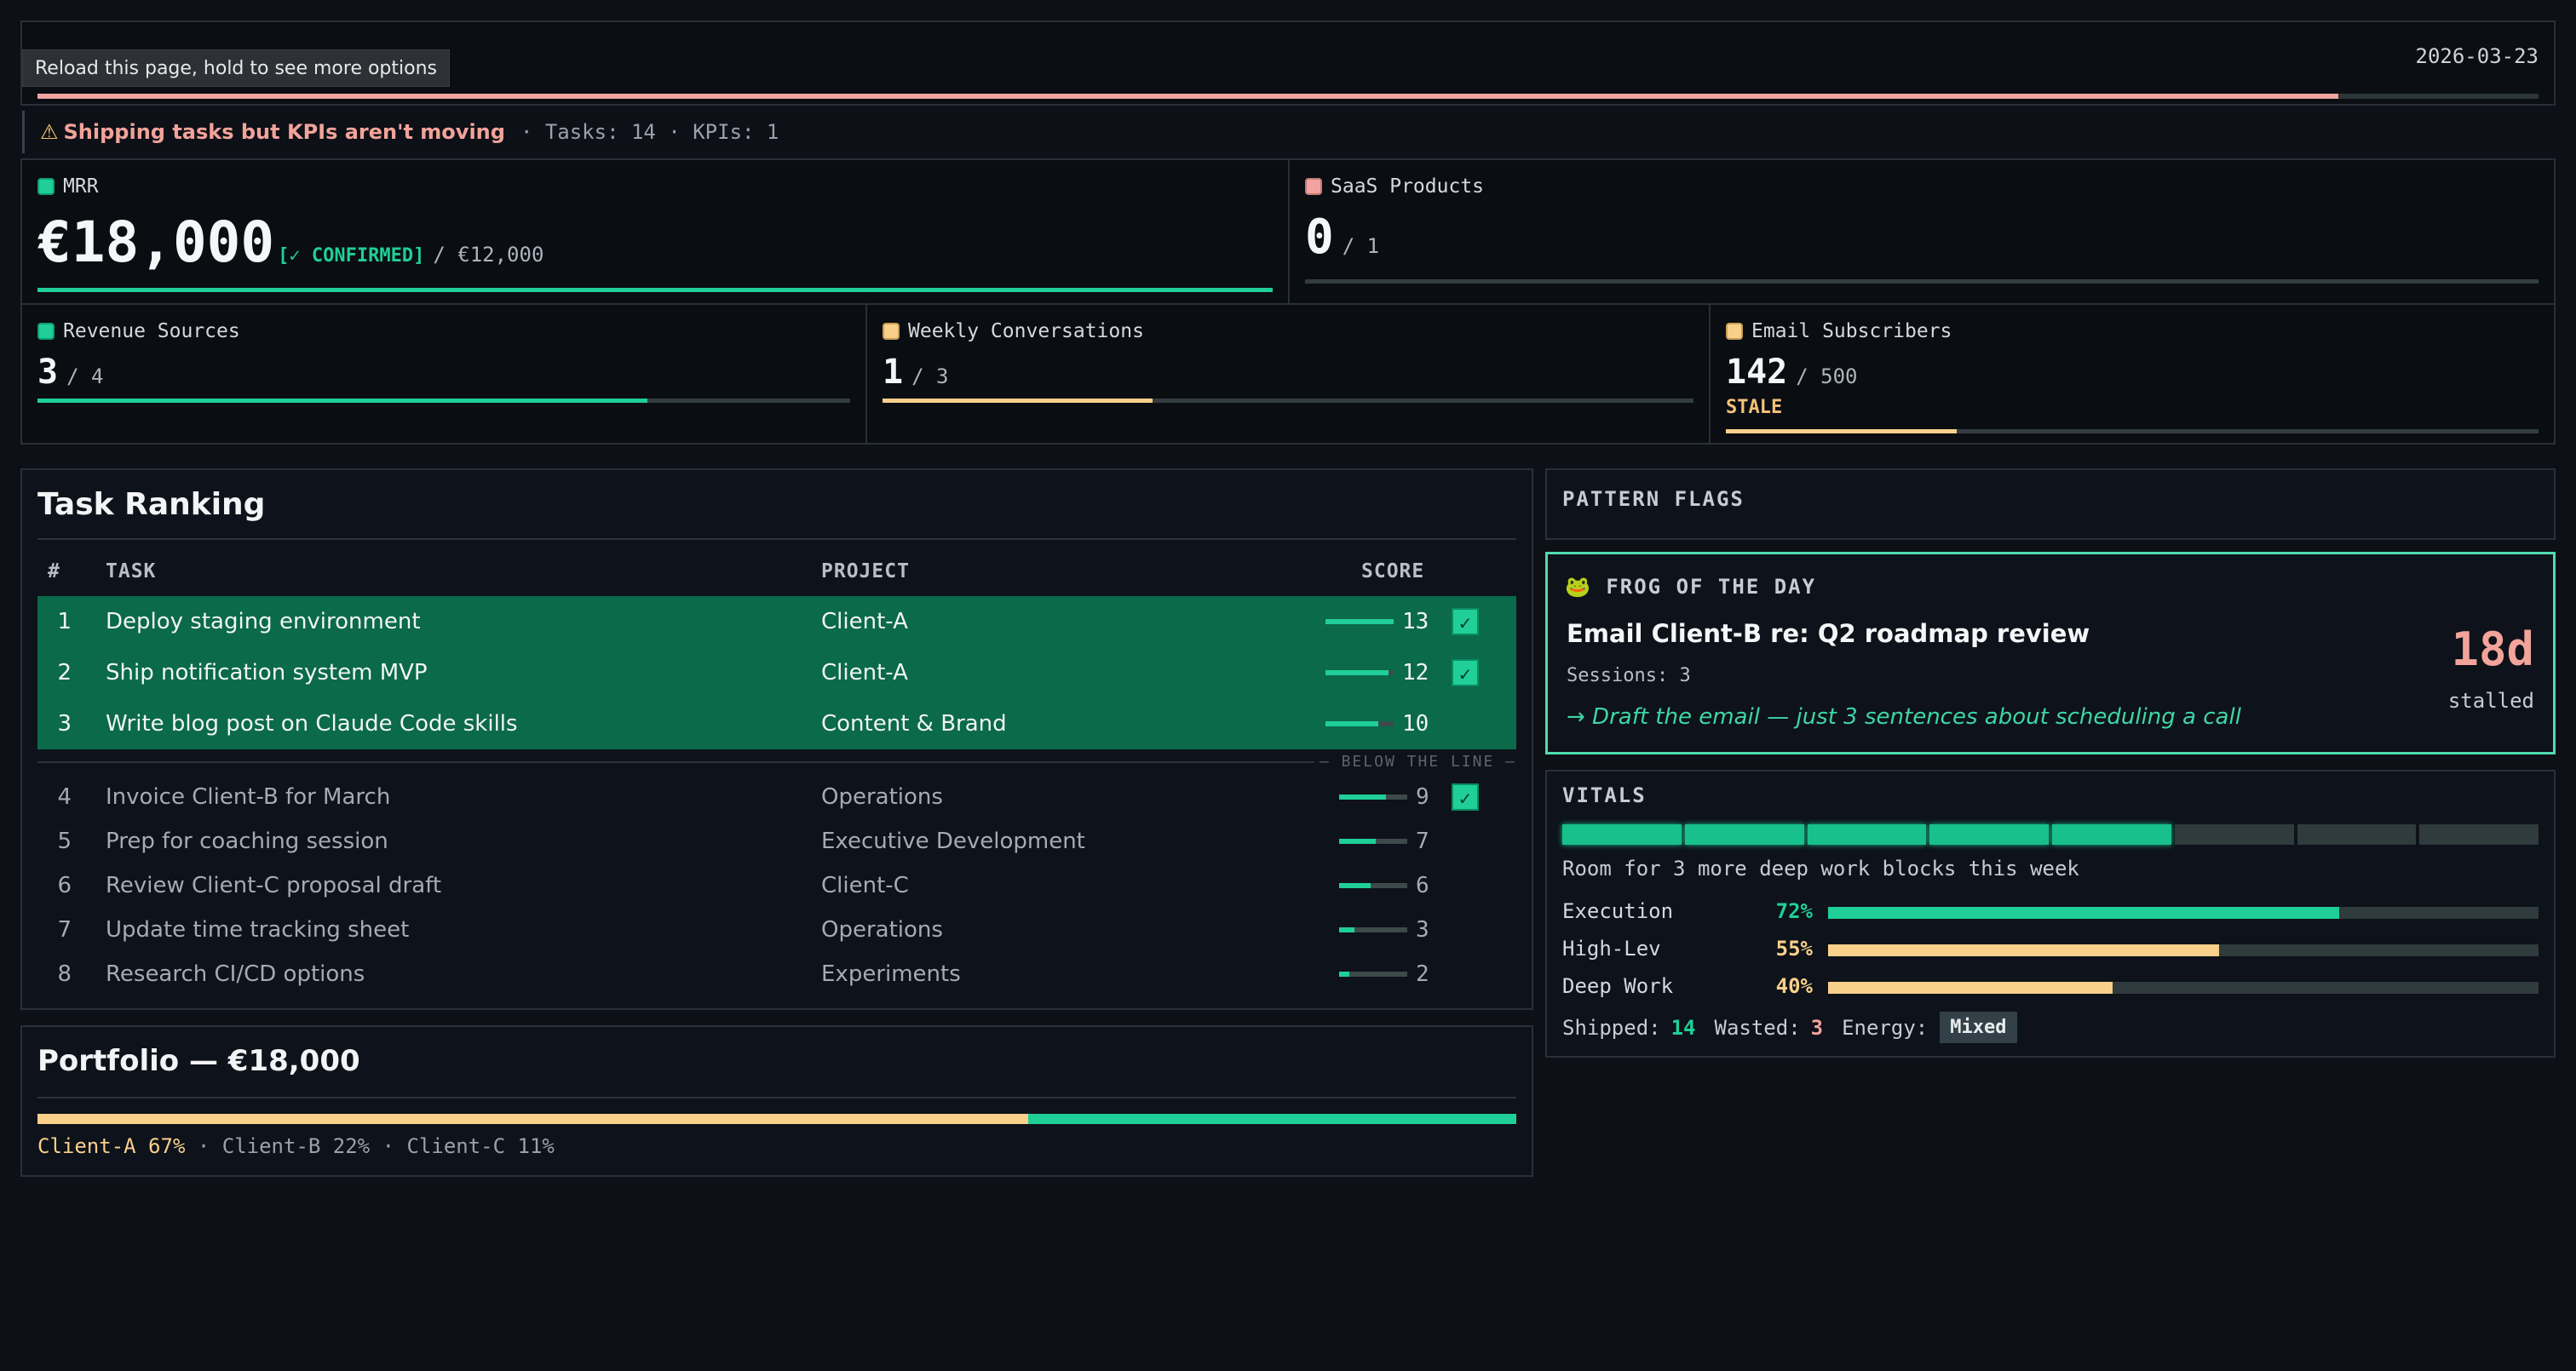 The image size is (2576, 1371). I want to click on deep-work-blocks, so click(2050, 834).